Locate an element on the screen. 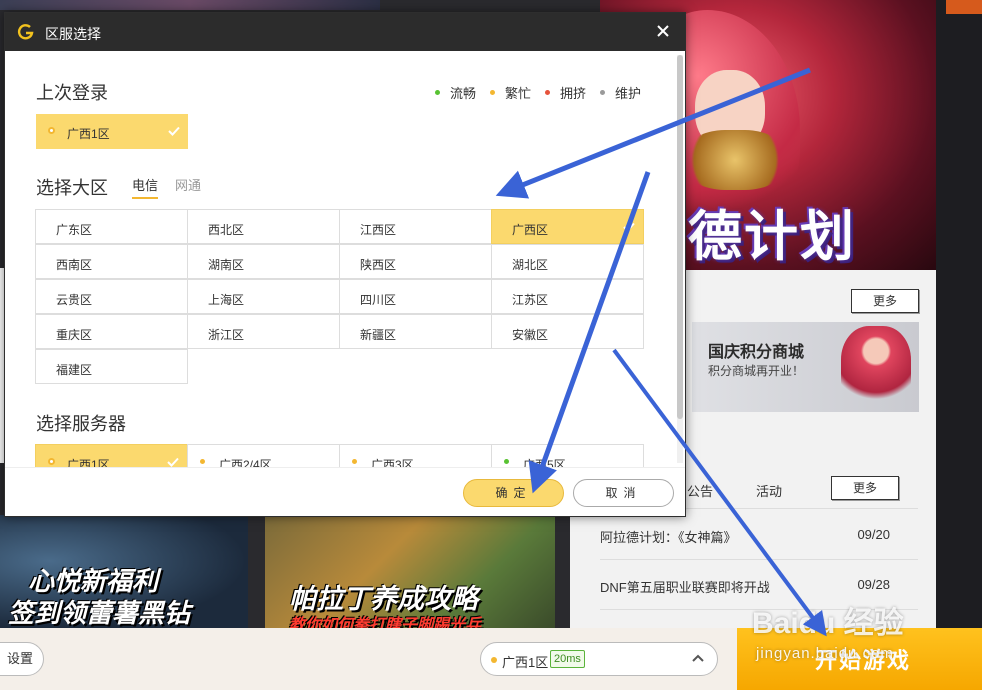 Image resolution: width=982 pixels, height=690 pixels. news-item: 阿拉德计划：《女神篇》 09/20 is located at coordinates (750, 537).